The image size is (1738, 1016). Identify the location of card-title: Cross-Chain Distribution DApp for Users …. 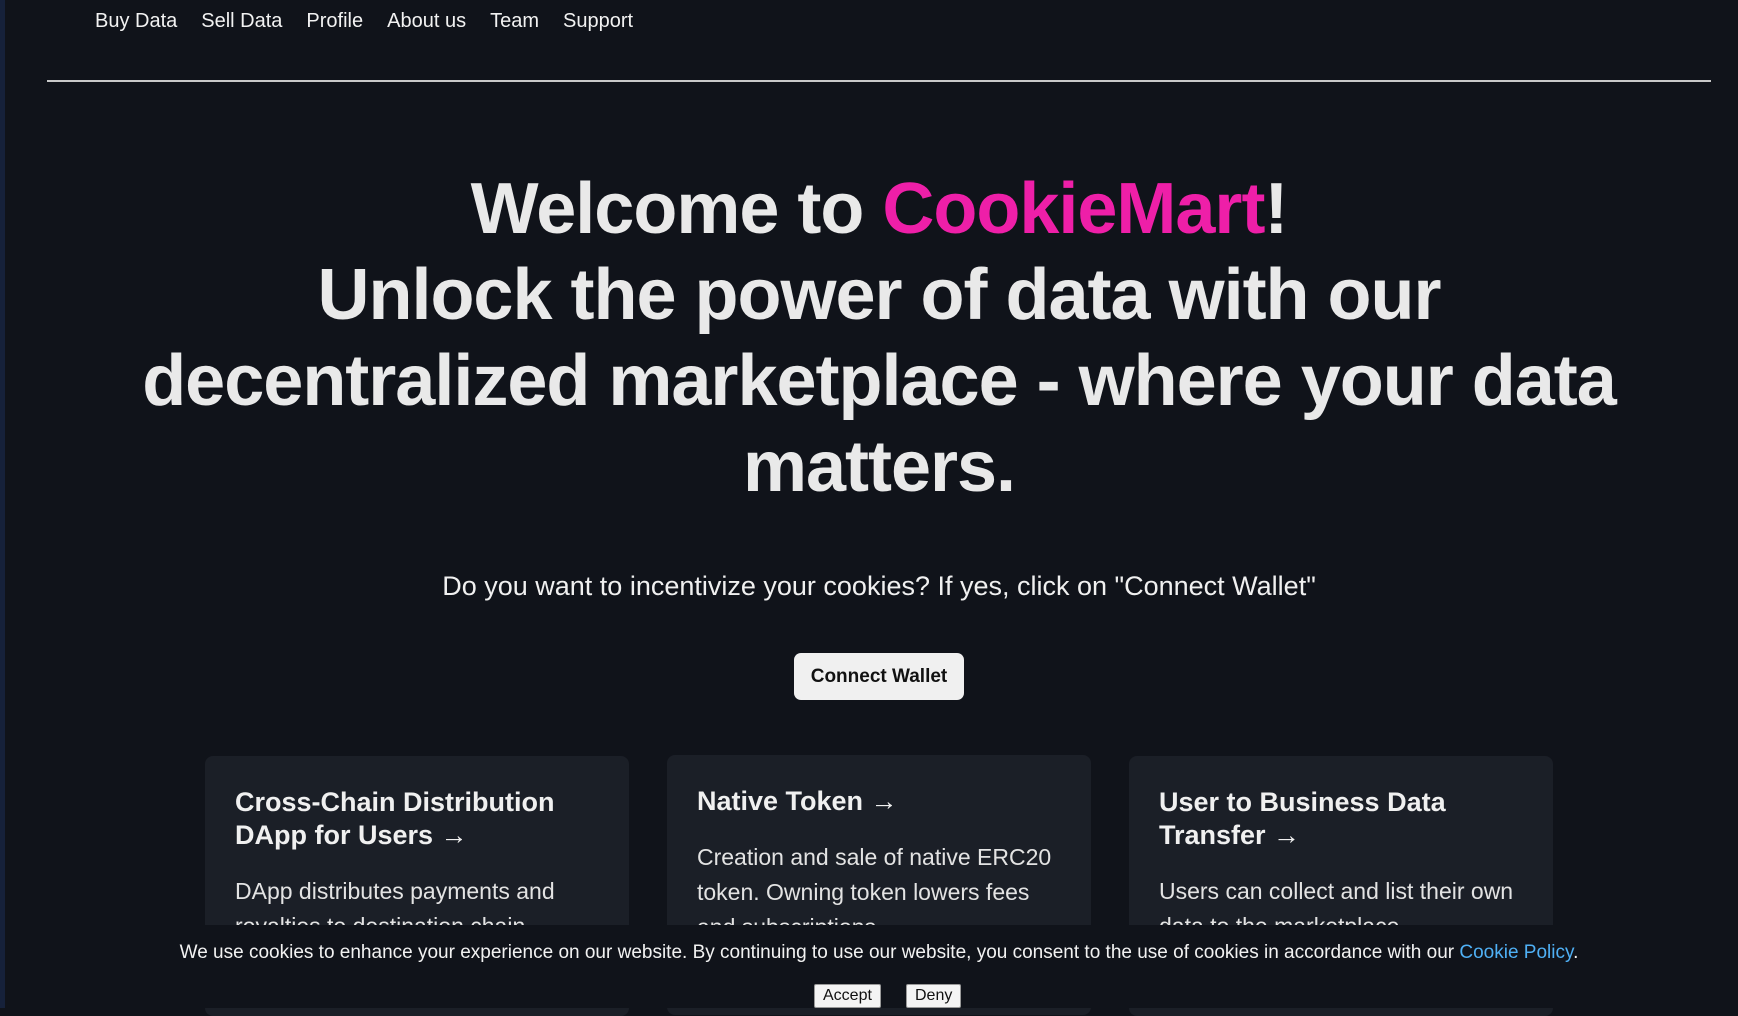
(395, 818).